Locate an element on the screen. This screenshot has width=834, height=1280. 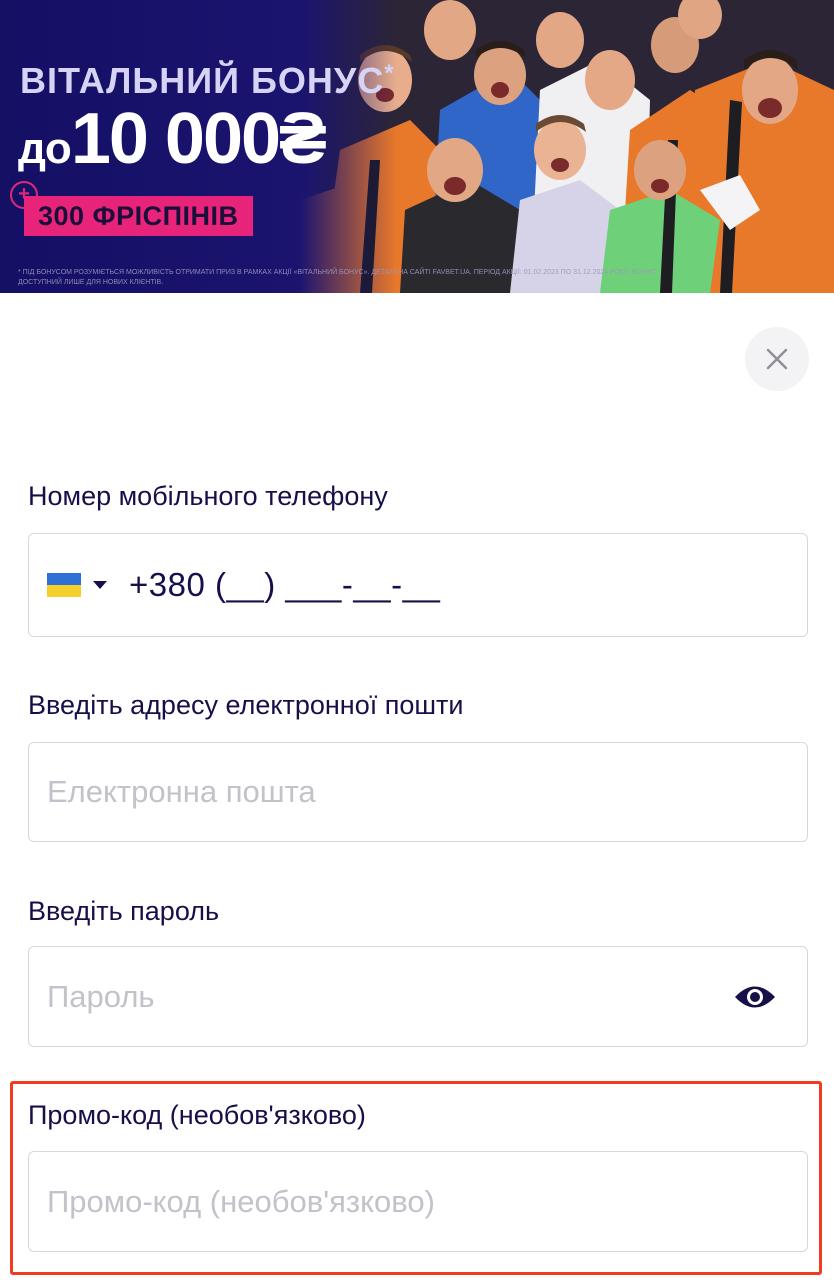
eye-icon is located at coordinates (755, 997).